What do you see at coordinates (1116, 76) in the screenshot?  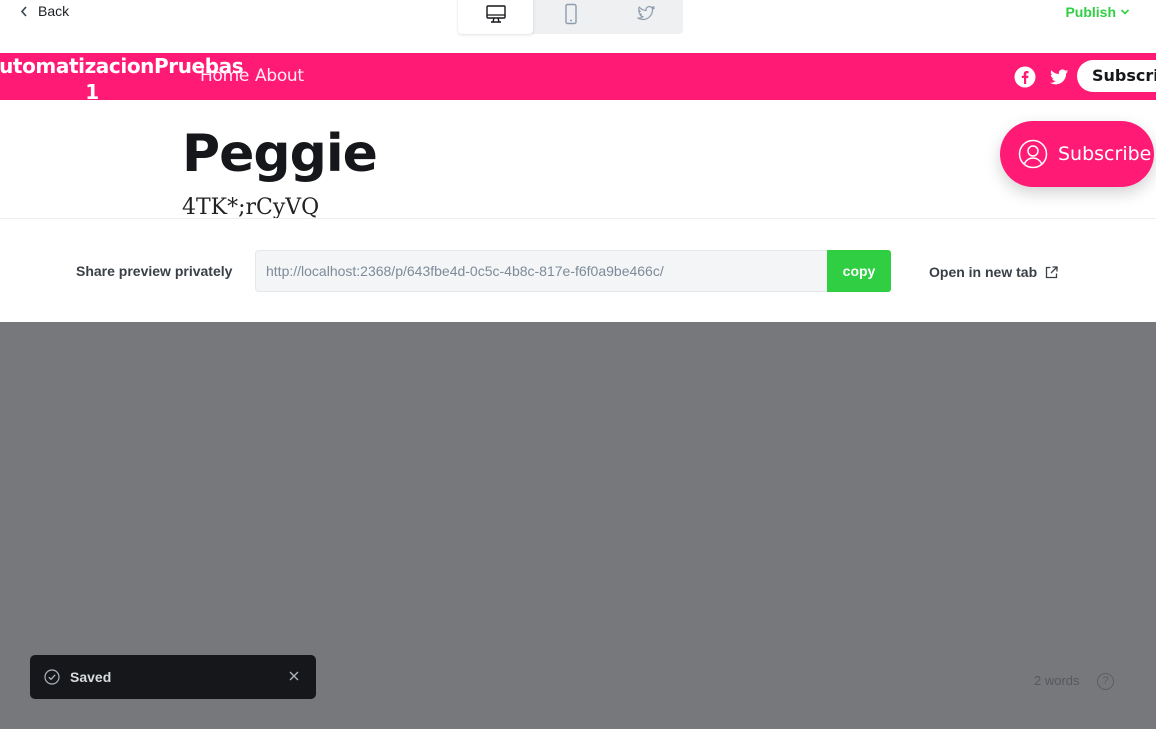 I see `header-subscribe-button: Subscribe` at bounding box center [1116, 76].